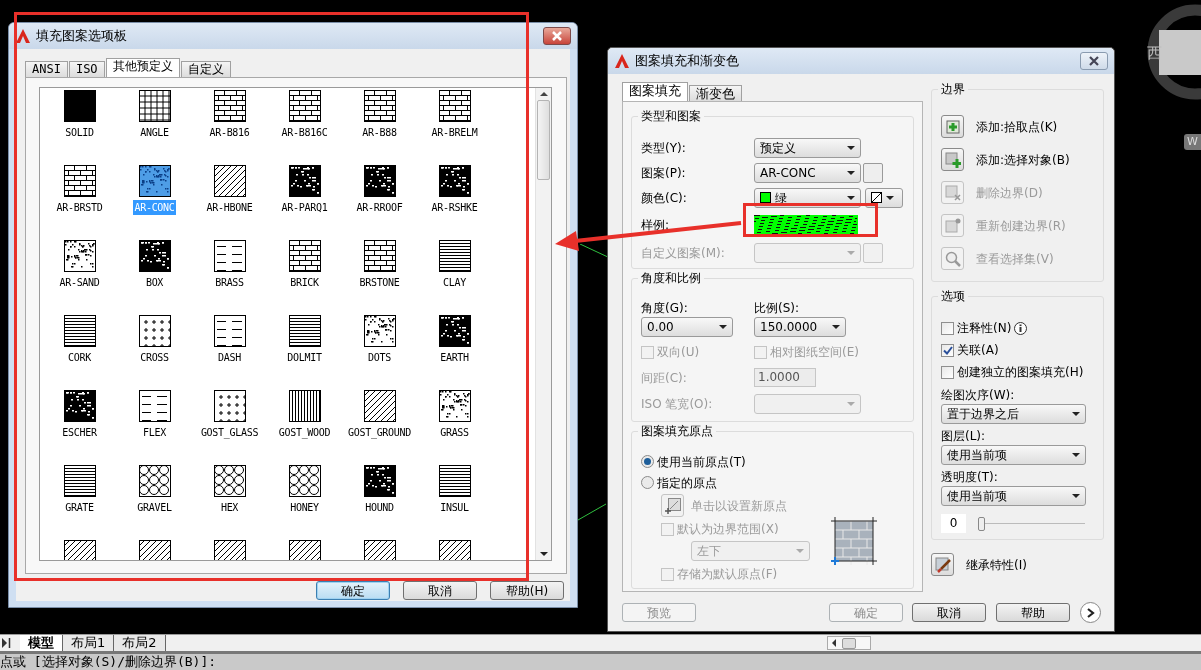  What do you see at coordinates (304, 432) in the screenshot?
I see `pattern-name: GOST_WOOD` at bounding box center [304, 432].